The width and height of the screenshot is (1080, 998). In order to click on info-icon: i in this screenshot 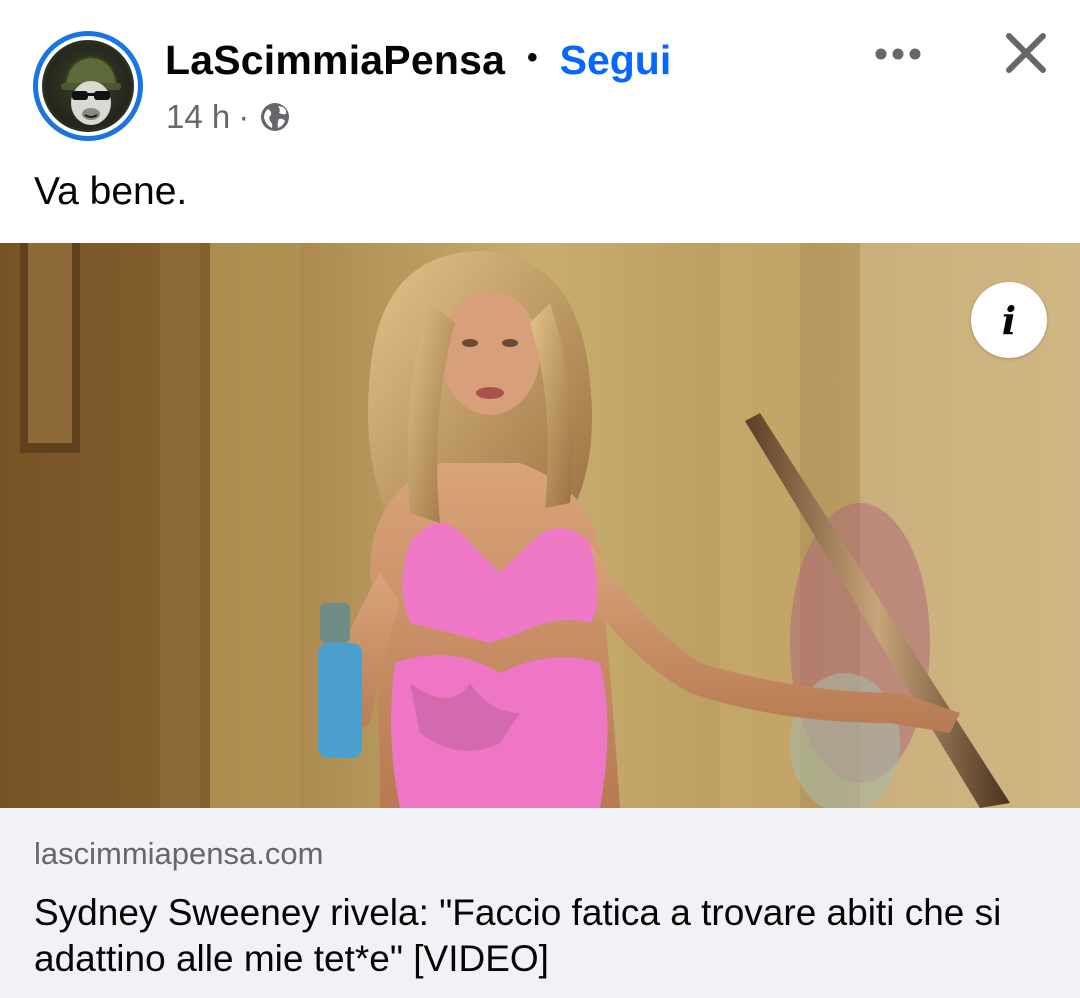, I will do `click(1009, 320)`.